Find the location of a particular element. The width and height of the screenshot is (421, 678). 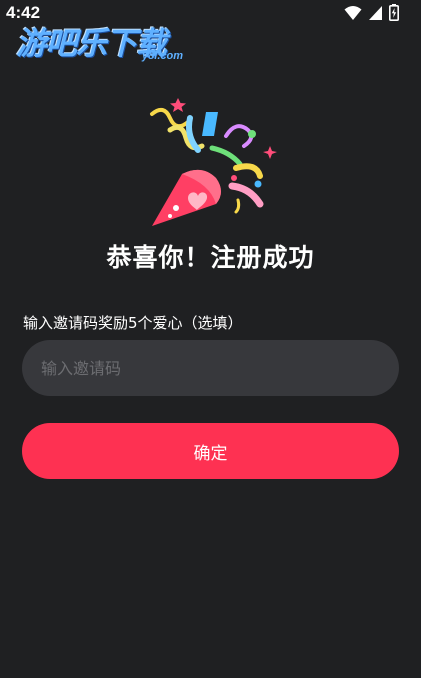

status-icons is located at coordinates (371, 12).